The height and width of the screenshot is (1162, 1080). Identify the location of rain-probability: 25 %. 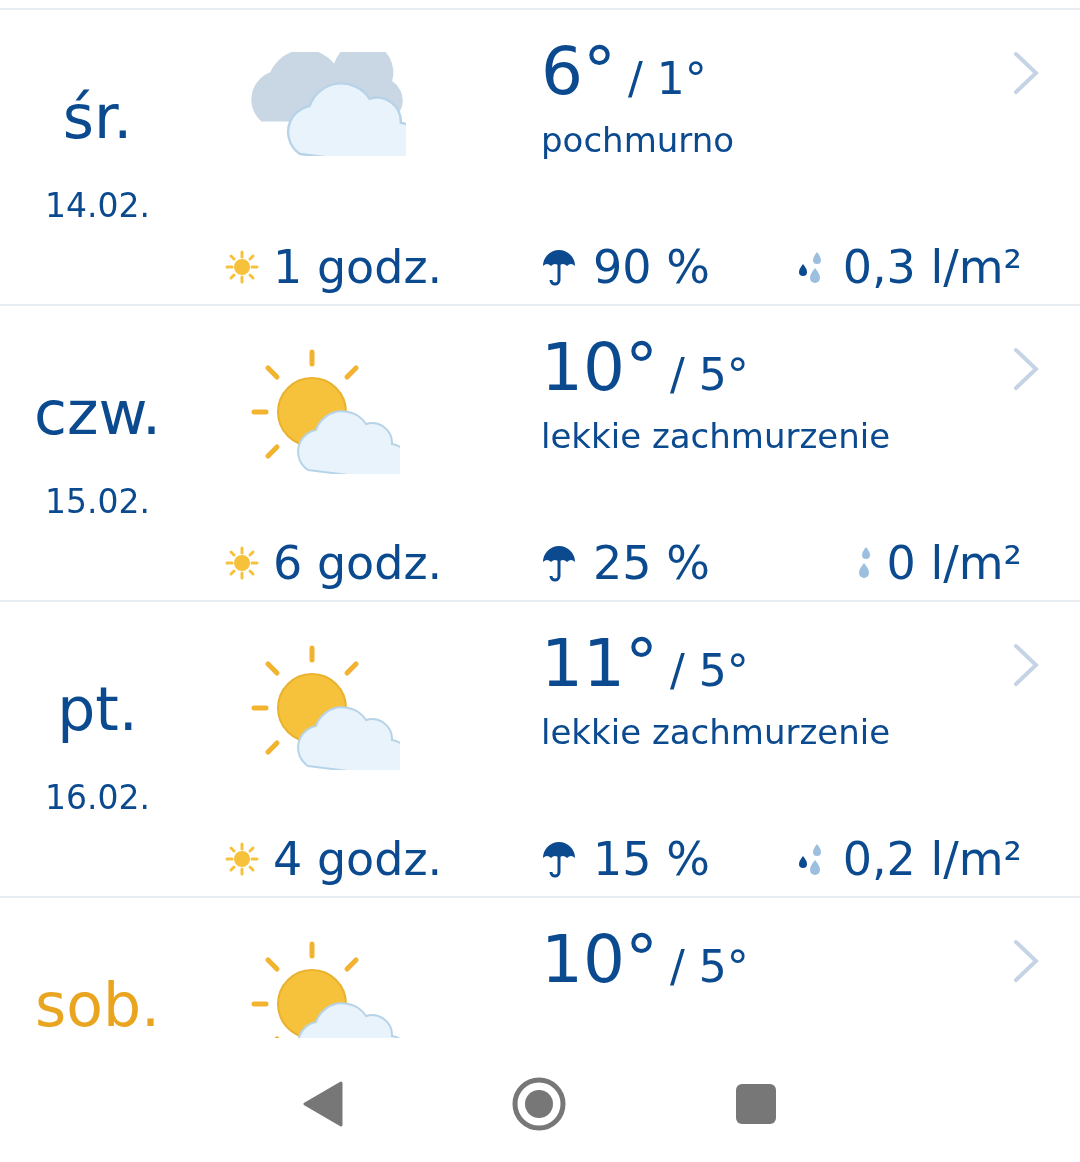
(651, 563).